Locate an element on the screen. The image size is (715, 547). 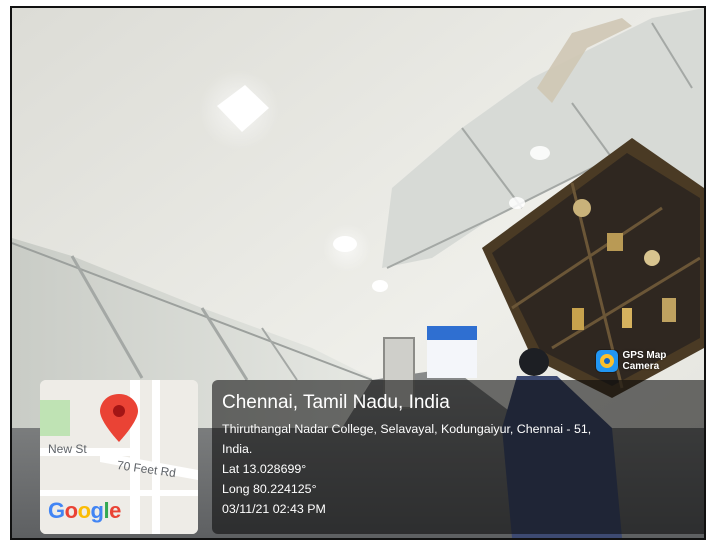
location-address-line: India. is located at coordinates (237, 449).